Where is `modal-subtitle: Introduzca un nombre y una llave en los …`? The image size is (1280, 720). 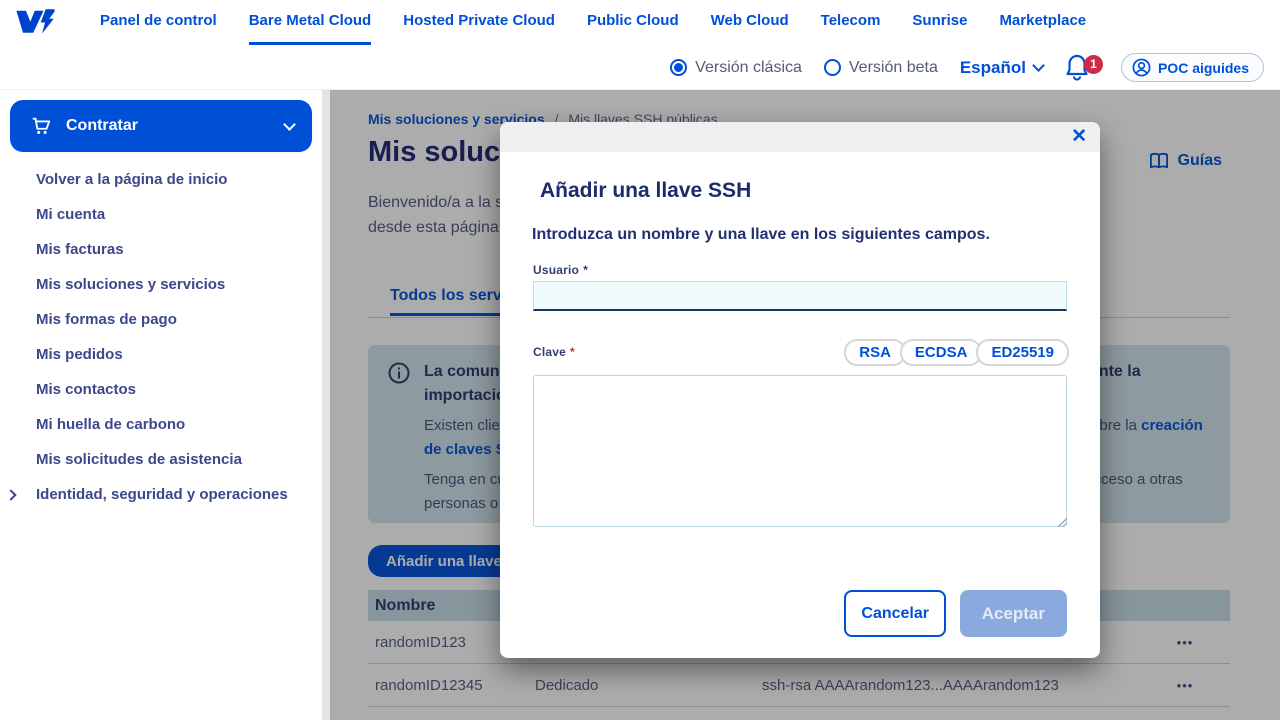
modal-subtitle: Introduzca un nombre y una llave en los … is located at coordinates (761, 234).